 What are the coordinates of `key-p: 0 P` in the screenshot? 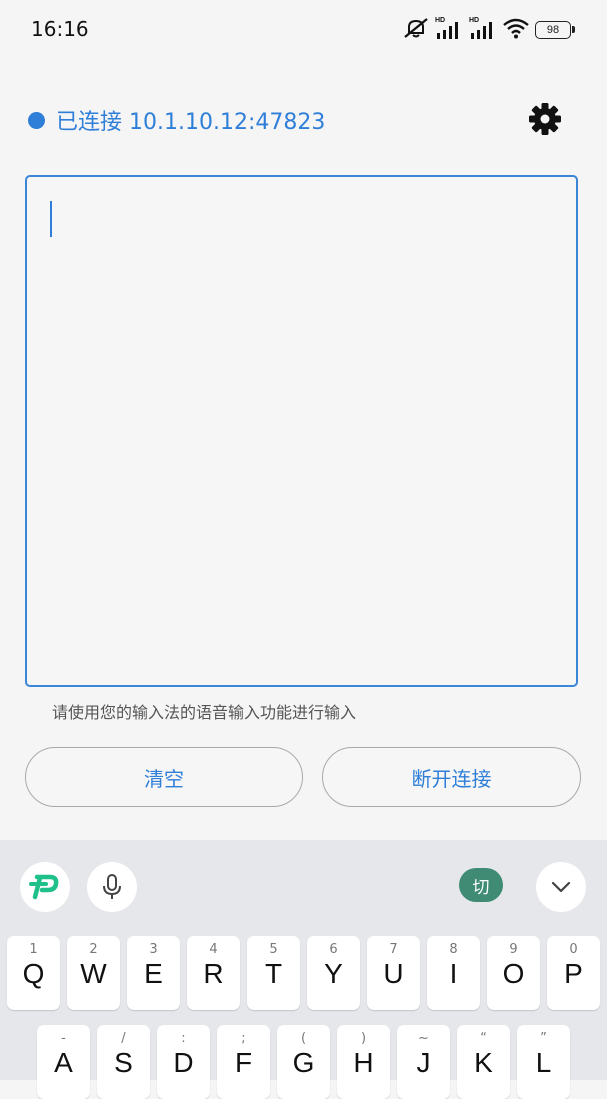 It's located at (573, 973).